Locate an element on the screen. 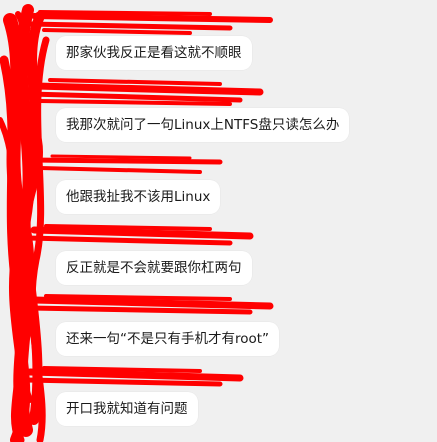 The width and height of the screenshot is (437, 442). message-bubble: 那家伙我反正是看这就不顺眼 is located at coordinates (154, 53).